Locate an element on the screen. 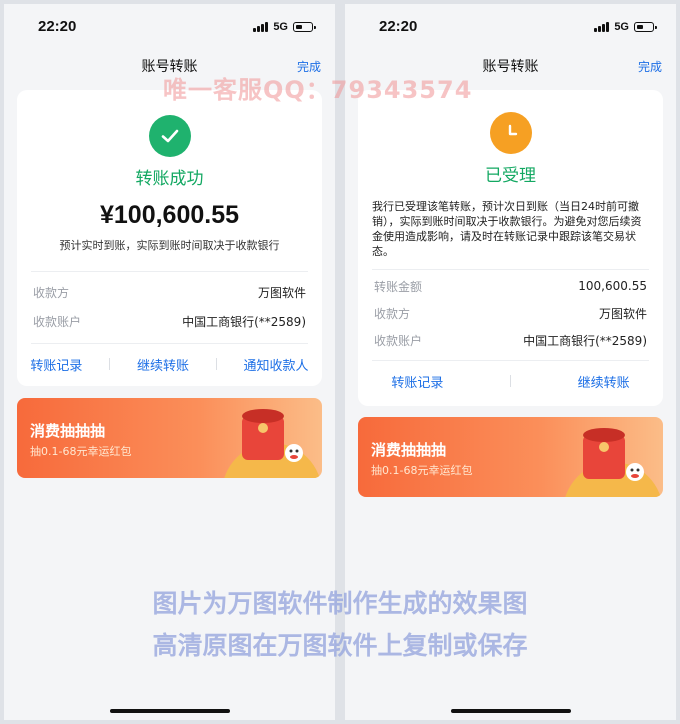  transfer-status: 转账成功 is located at coordinates (169, 179).